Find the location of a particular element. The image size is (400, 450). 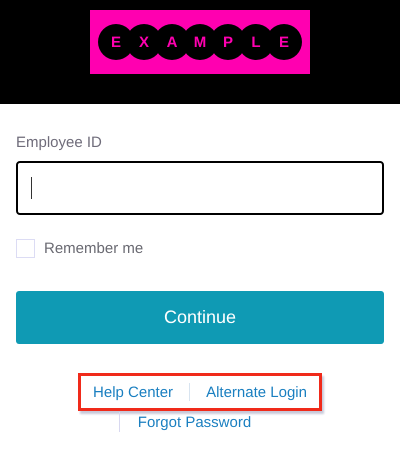

link: Alternate Login is located at coordinates (256, 392).